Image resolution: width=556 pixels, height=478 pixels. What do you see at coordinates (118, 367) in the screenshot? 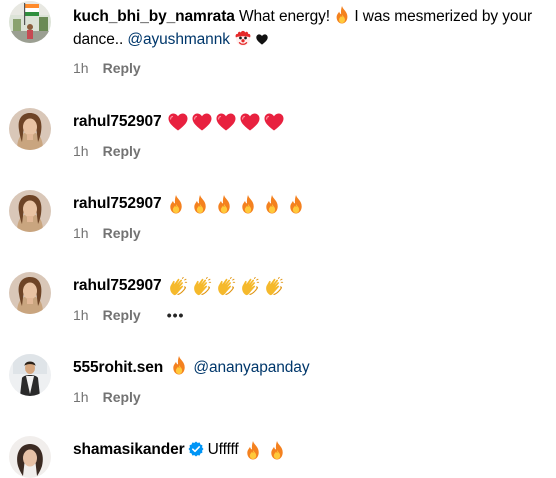
I see `comment-username: 555rohit.sen` at bounding box center [118, 367].